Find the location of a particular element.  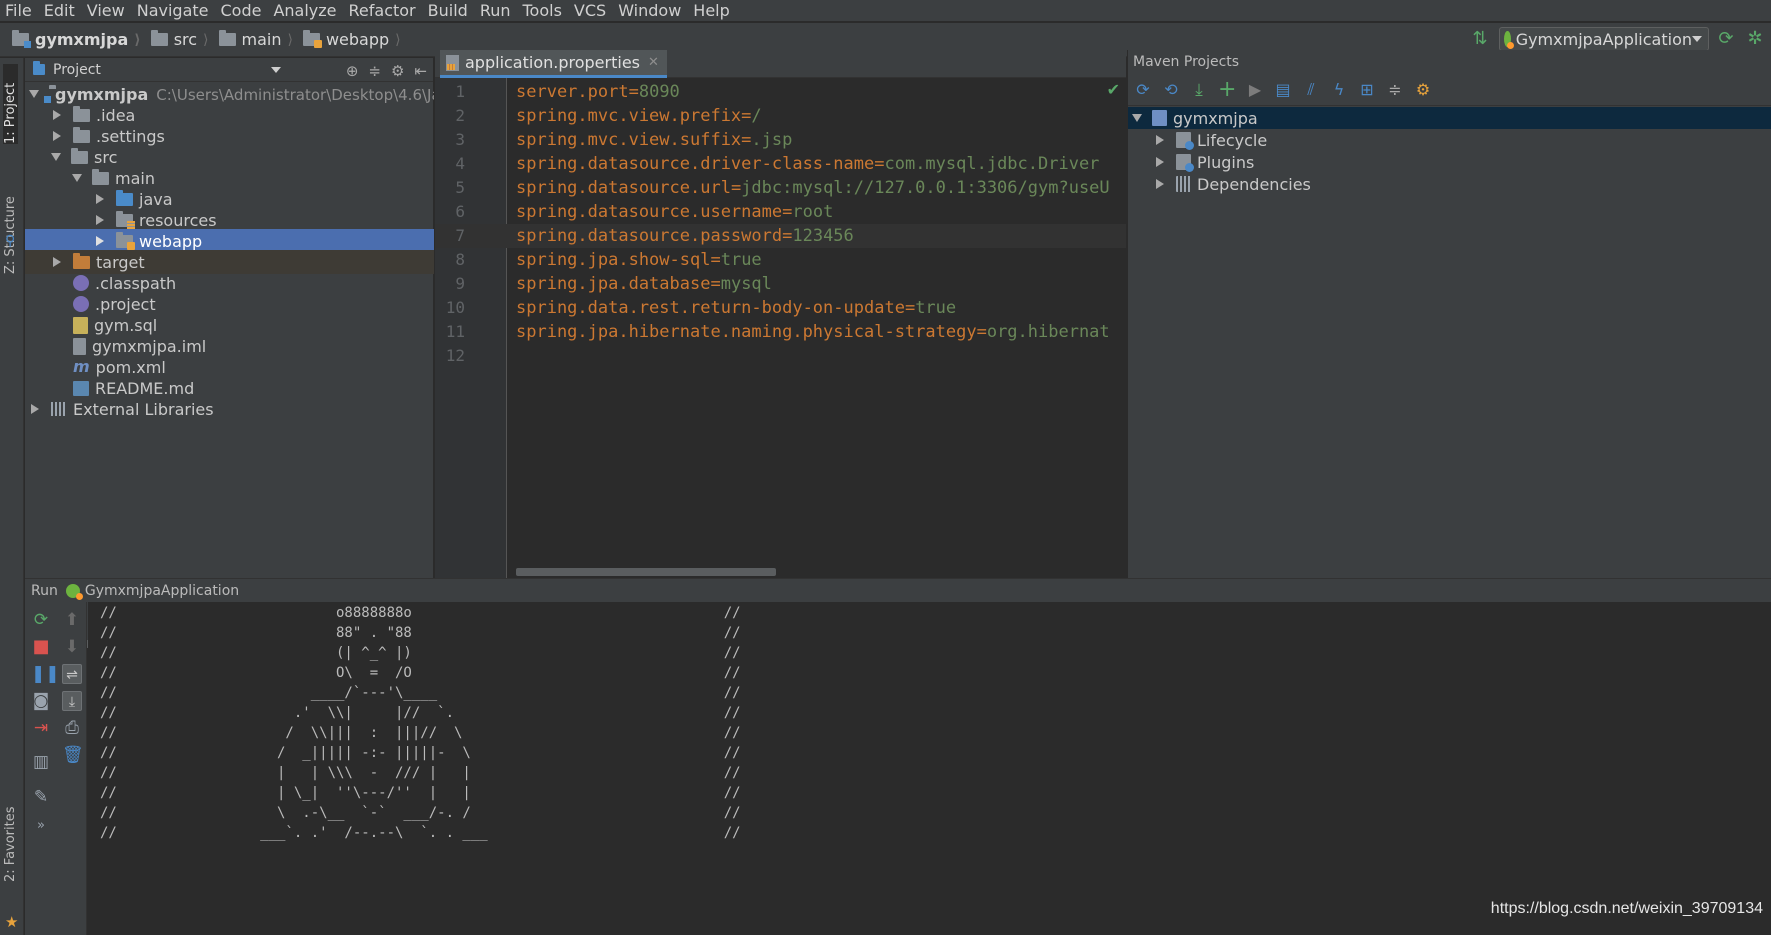

menu-run: Run is located at coordinates (495, 11).